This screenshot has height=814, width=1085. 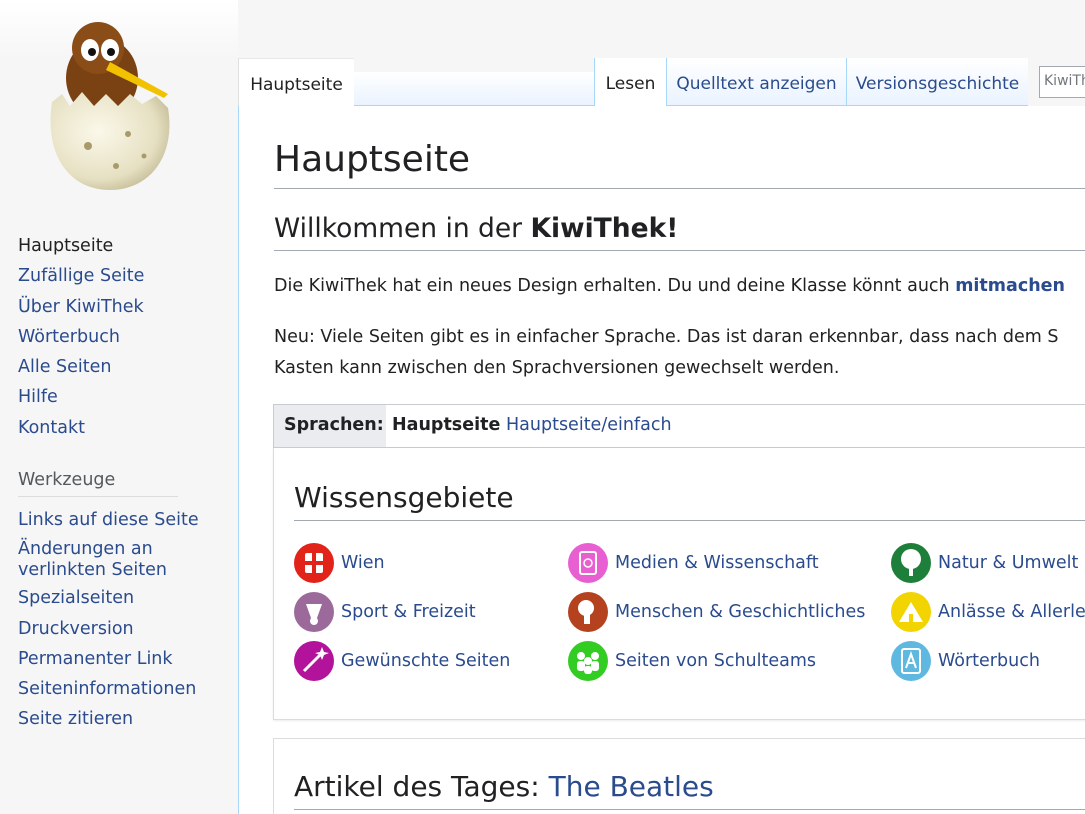 What do you see at coordinates (408, 612) in the screenshot?
I see `area-label: Sport & Freizeit` at bounding box center [408, 612].